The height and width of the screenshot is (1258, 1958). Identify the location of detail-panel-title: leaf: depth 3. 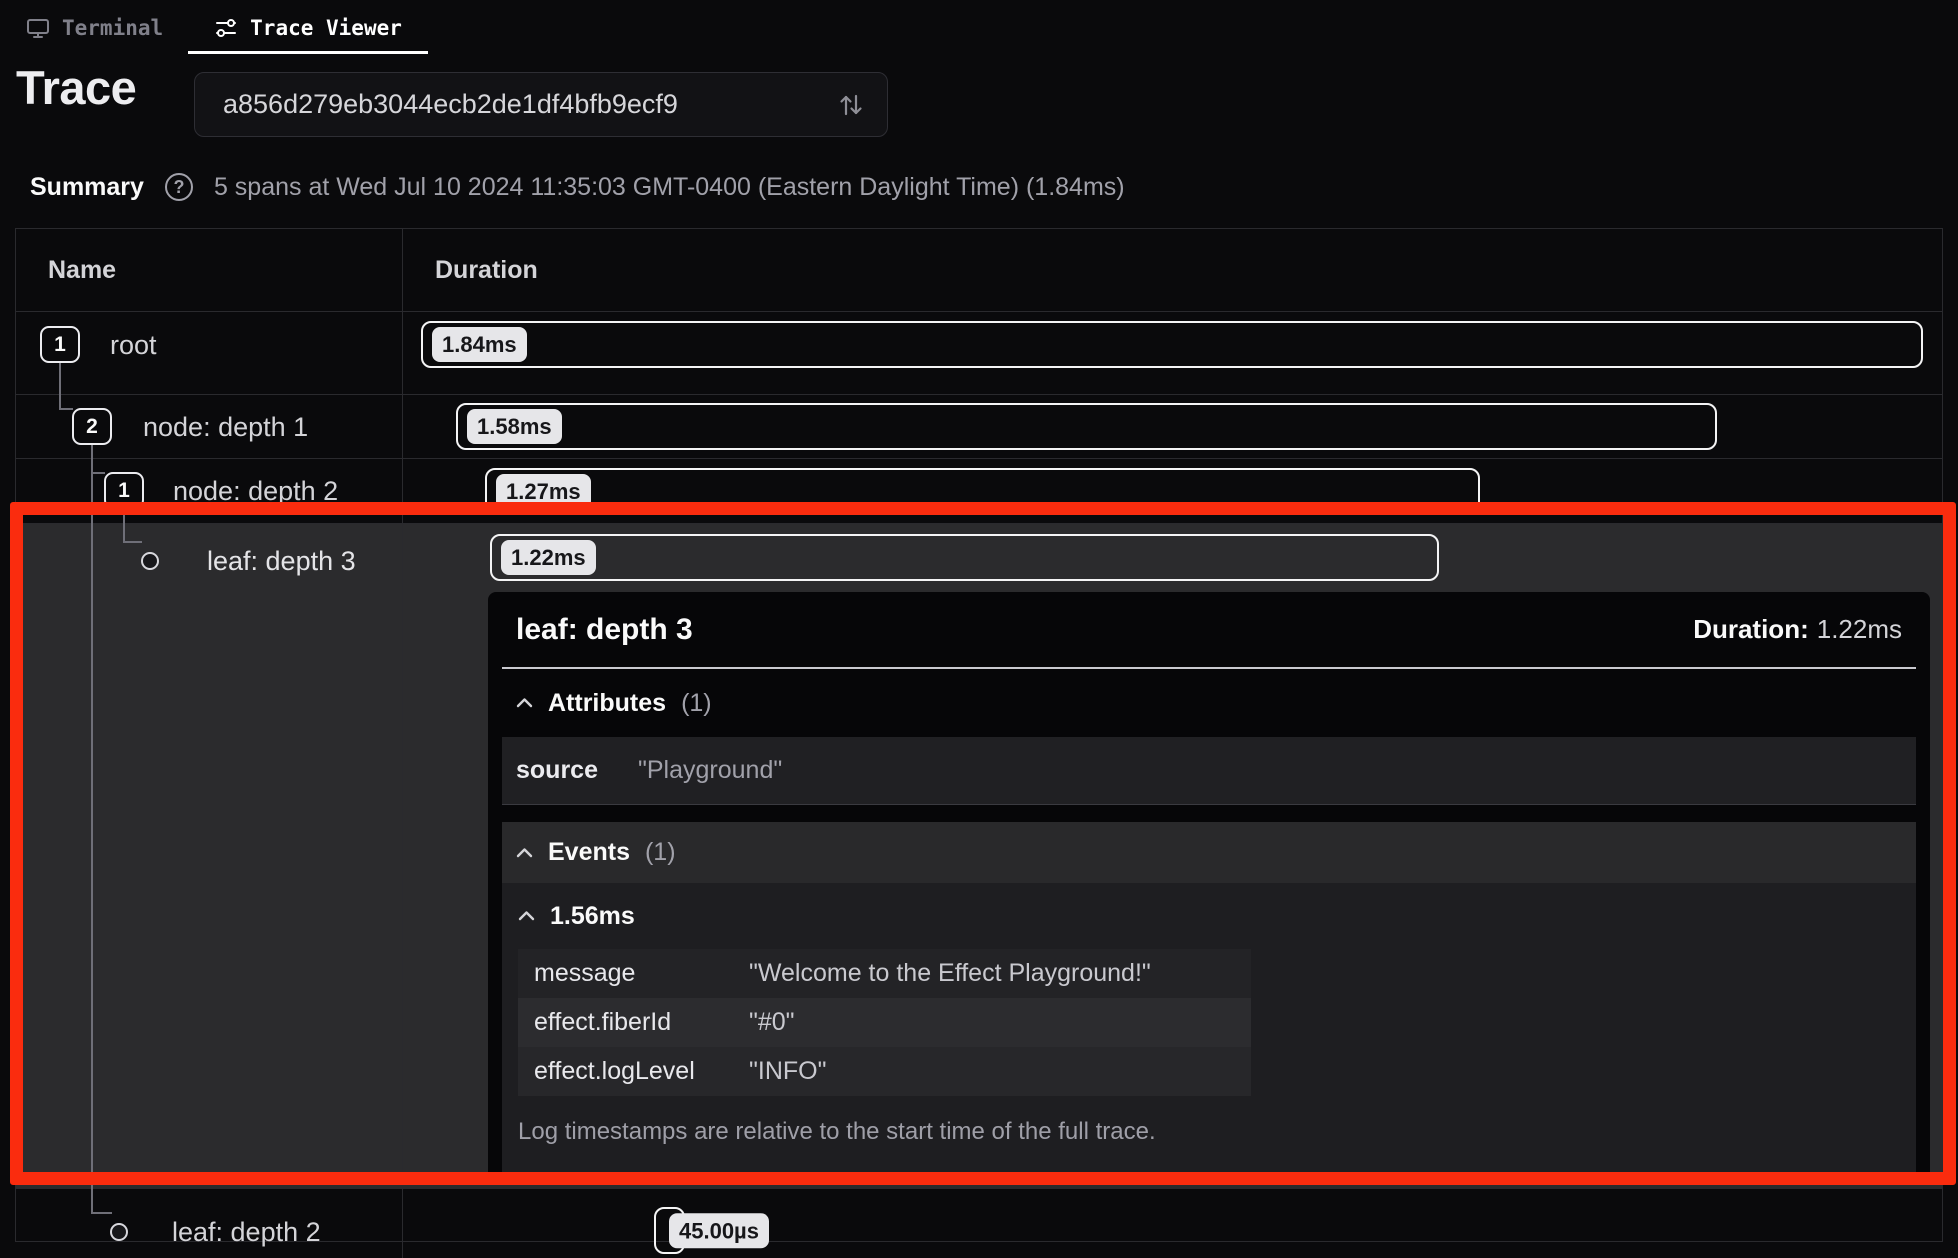
(604, 629).